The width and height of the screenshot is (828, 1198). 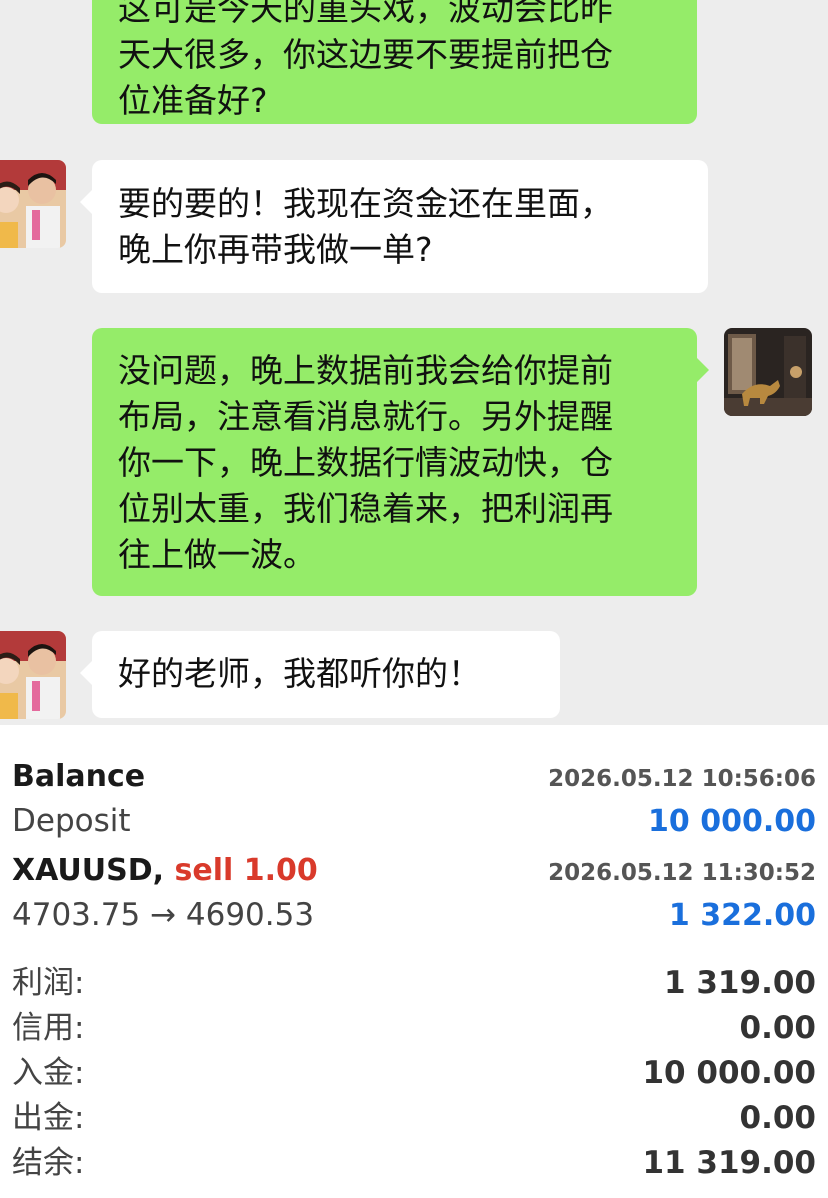 I want to click on message-bubble-incoming: 好的老师，我都听你的！, so click(x=320, y=674).